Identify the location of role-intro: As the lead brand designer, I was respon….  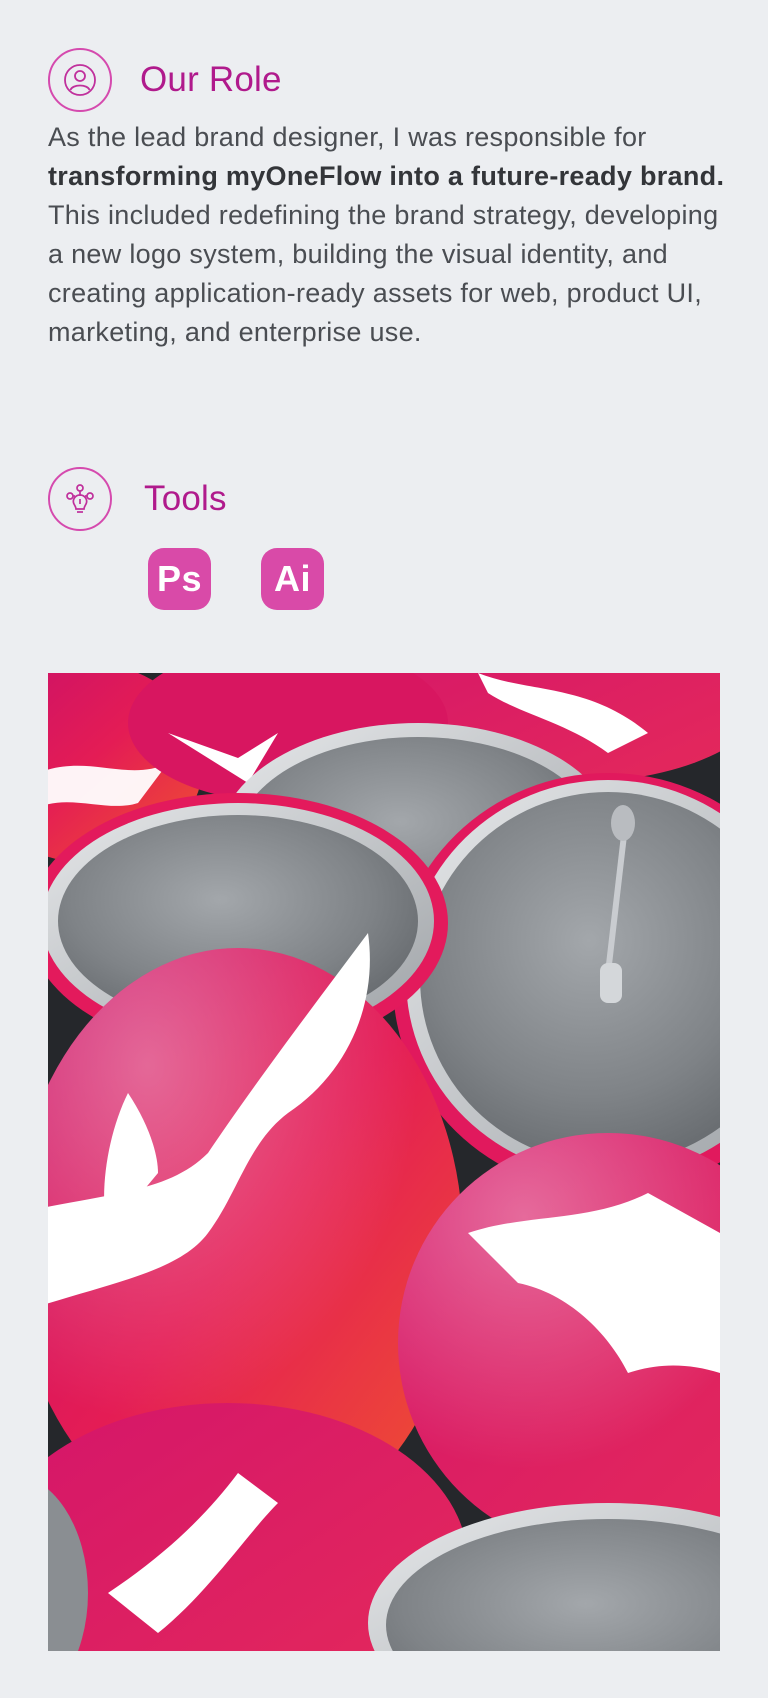
(347, 137).